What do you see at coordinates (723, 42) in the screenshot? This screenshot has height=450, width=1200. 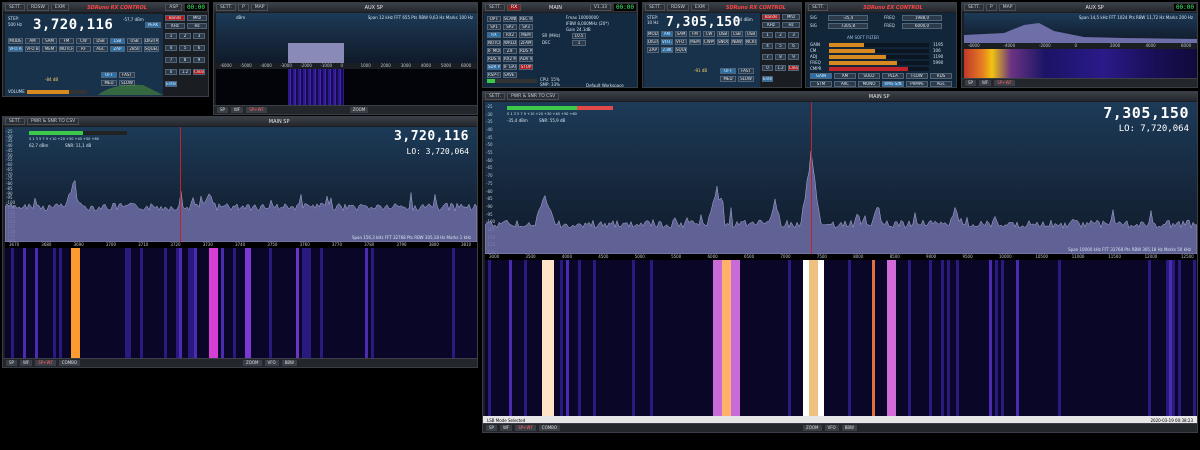 I see `button-snoop: SNOOP` at bounding box center [723, 42].